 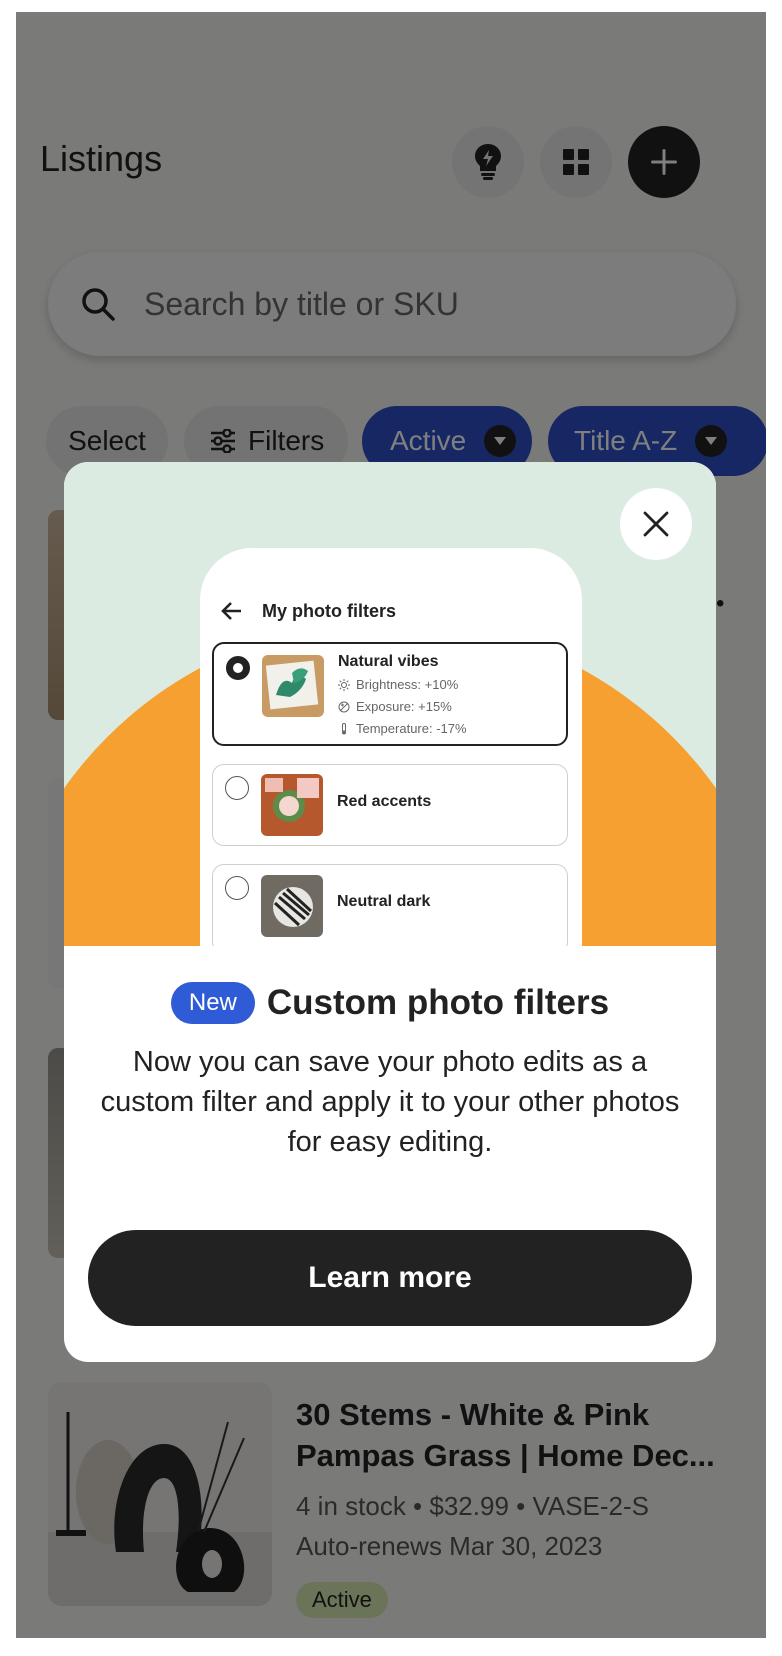 What do you see at coordinates (231, 611) in the screenshot?
I see `back-arrow-icon` at bounding box center [231, 611].